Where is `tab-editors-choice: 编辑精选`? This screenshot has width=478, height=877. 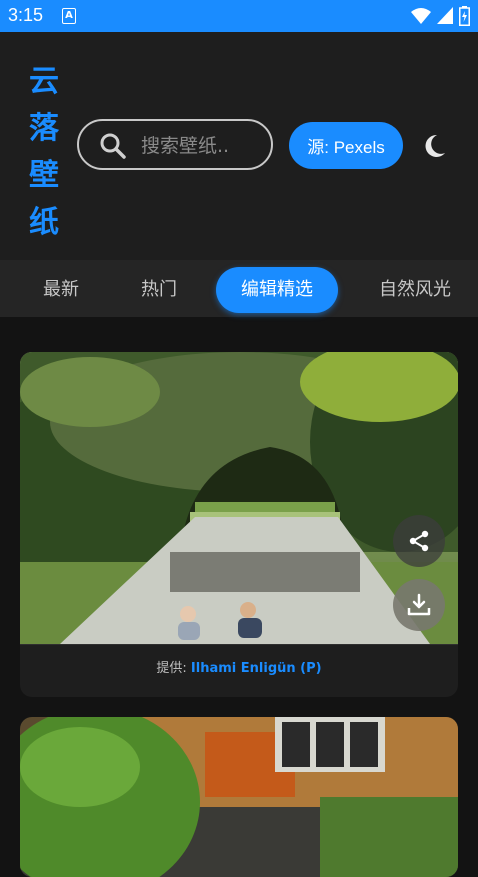 tab-editors-choice: 编辑精选 is located at coordinates (277, 290).